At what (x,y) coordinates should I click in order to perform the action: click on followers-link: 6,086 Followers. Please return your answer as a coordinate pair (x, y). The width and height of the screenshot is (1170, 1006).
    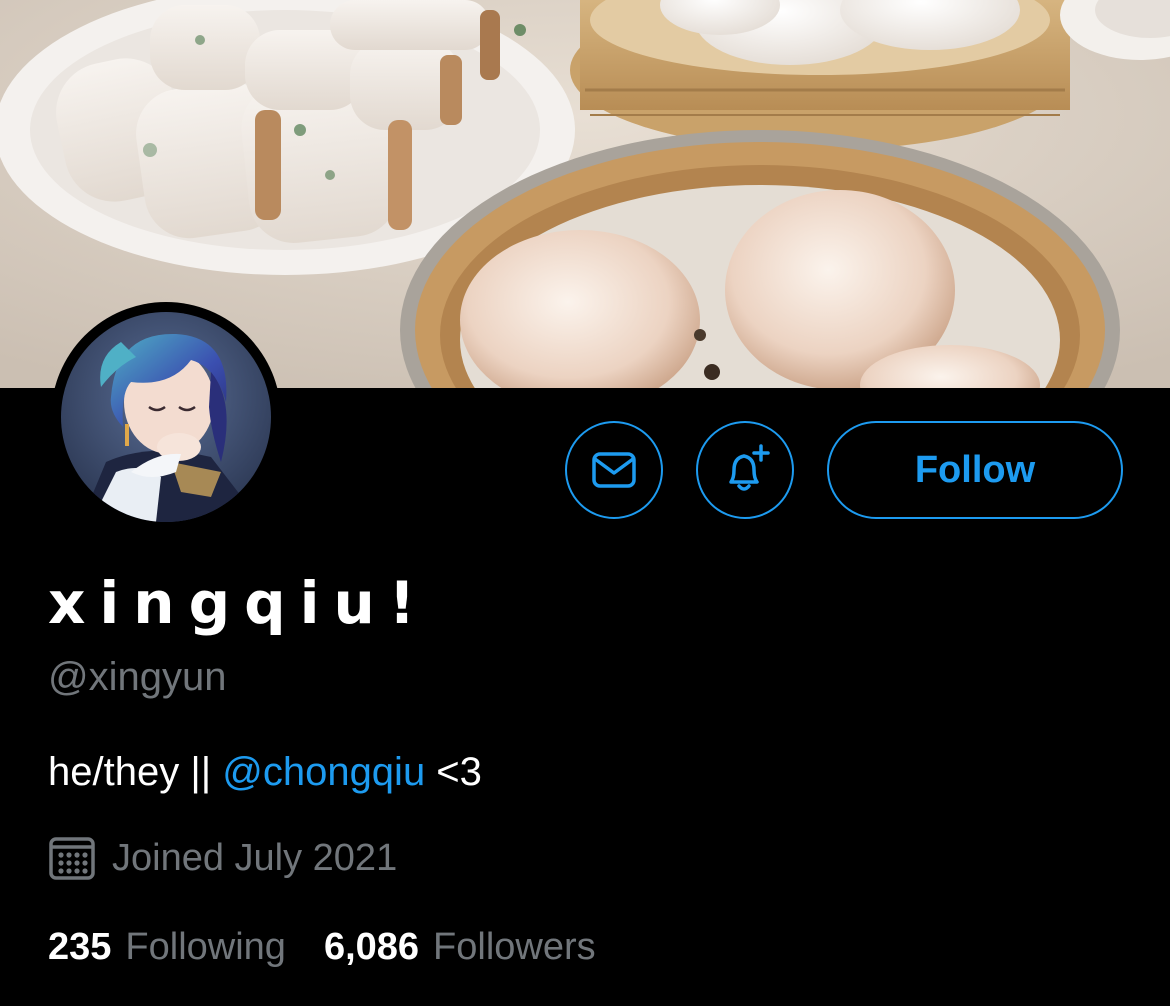
    Looking at the image, I should click on (460, 947).